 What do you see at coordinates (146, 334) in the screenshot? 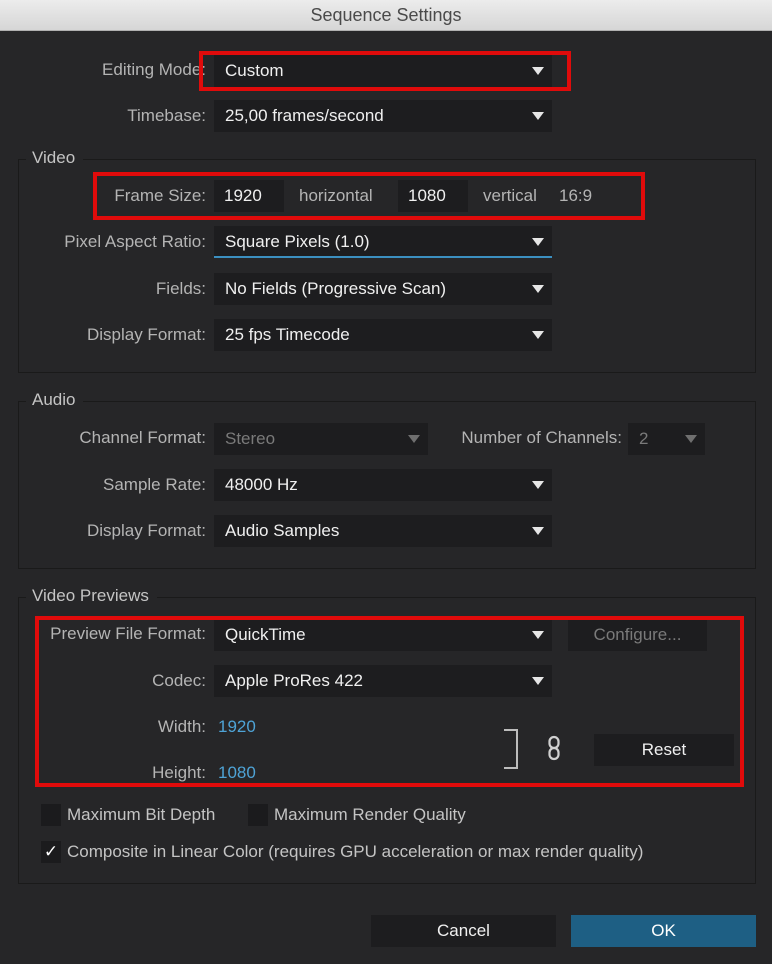
I see `video-display-format-label: Display Format:` at bounding box center [146, 334].